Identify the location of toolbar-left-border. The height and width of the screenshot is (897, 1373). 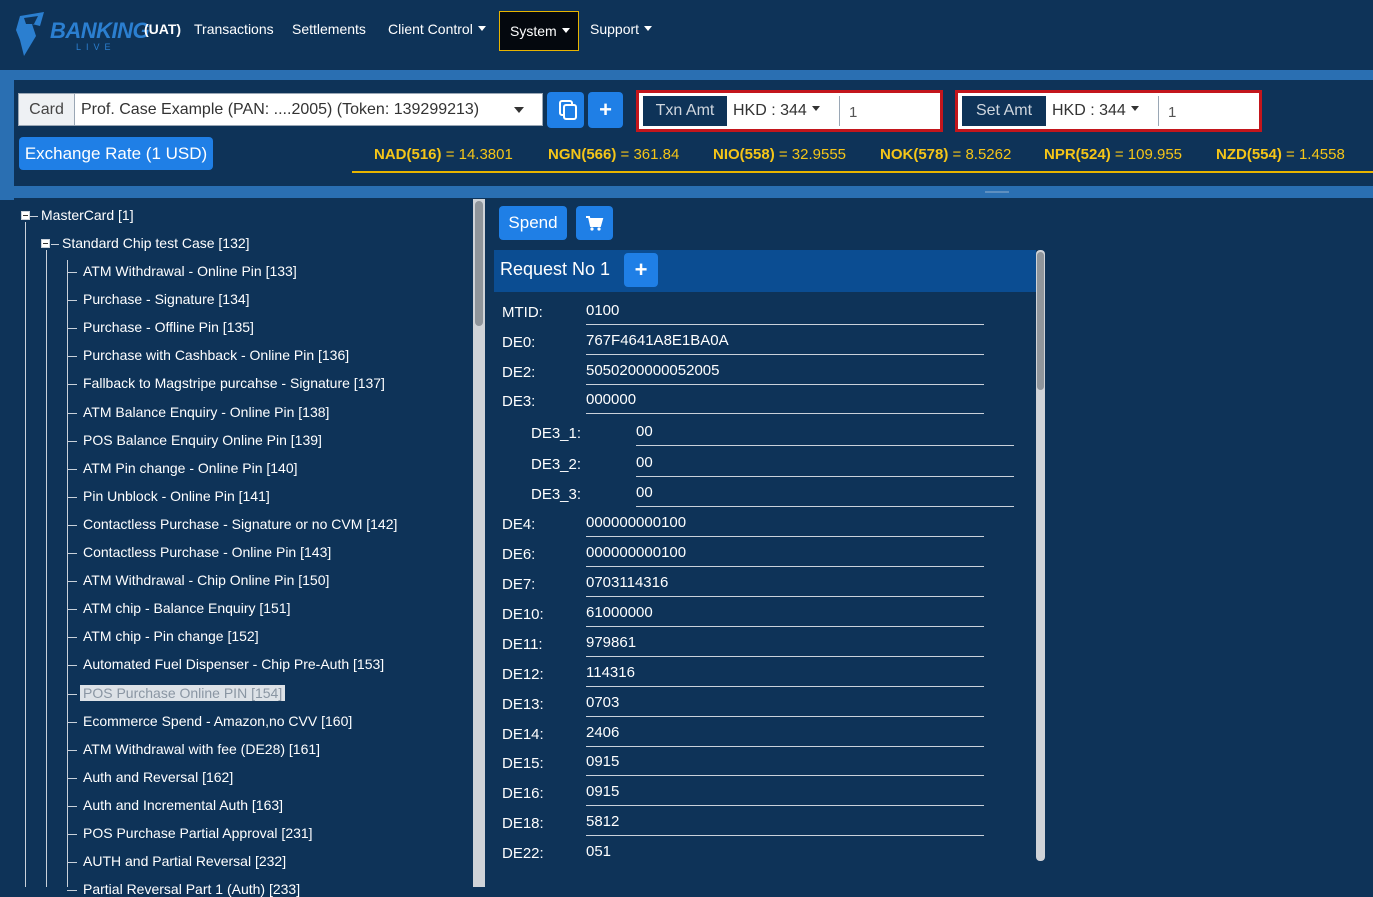
(7, 140).